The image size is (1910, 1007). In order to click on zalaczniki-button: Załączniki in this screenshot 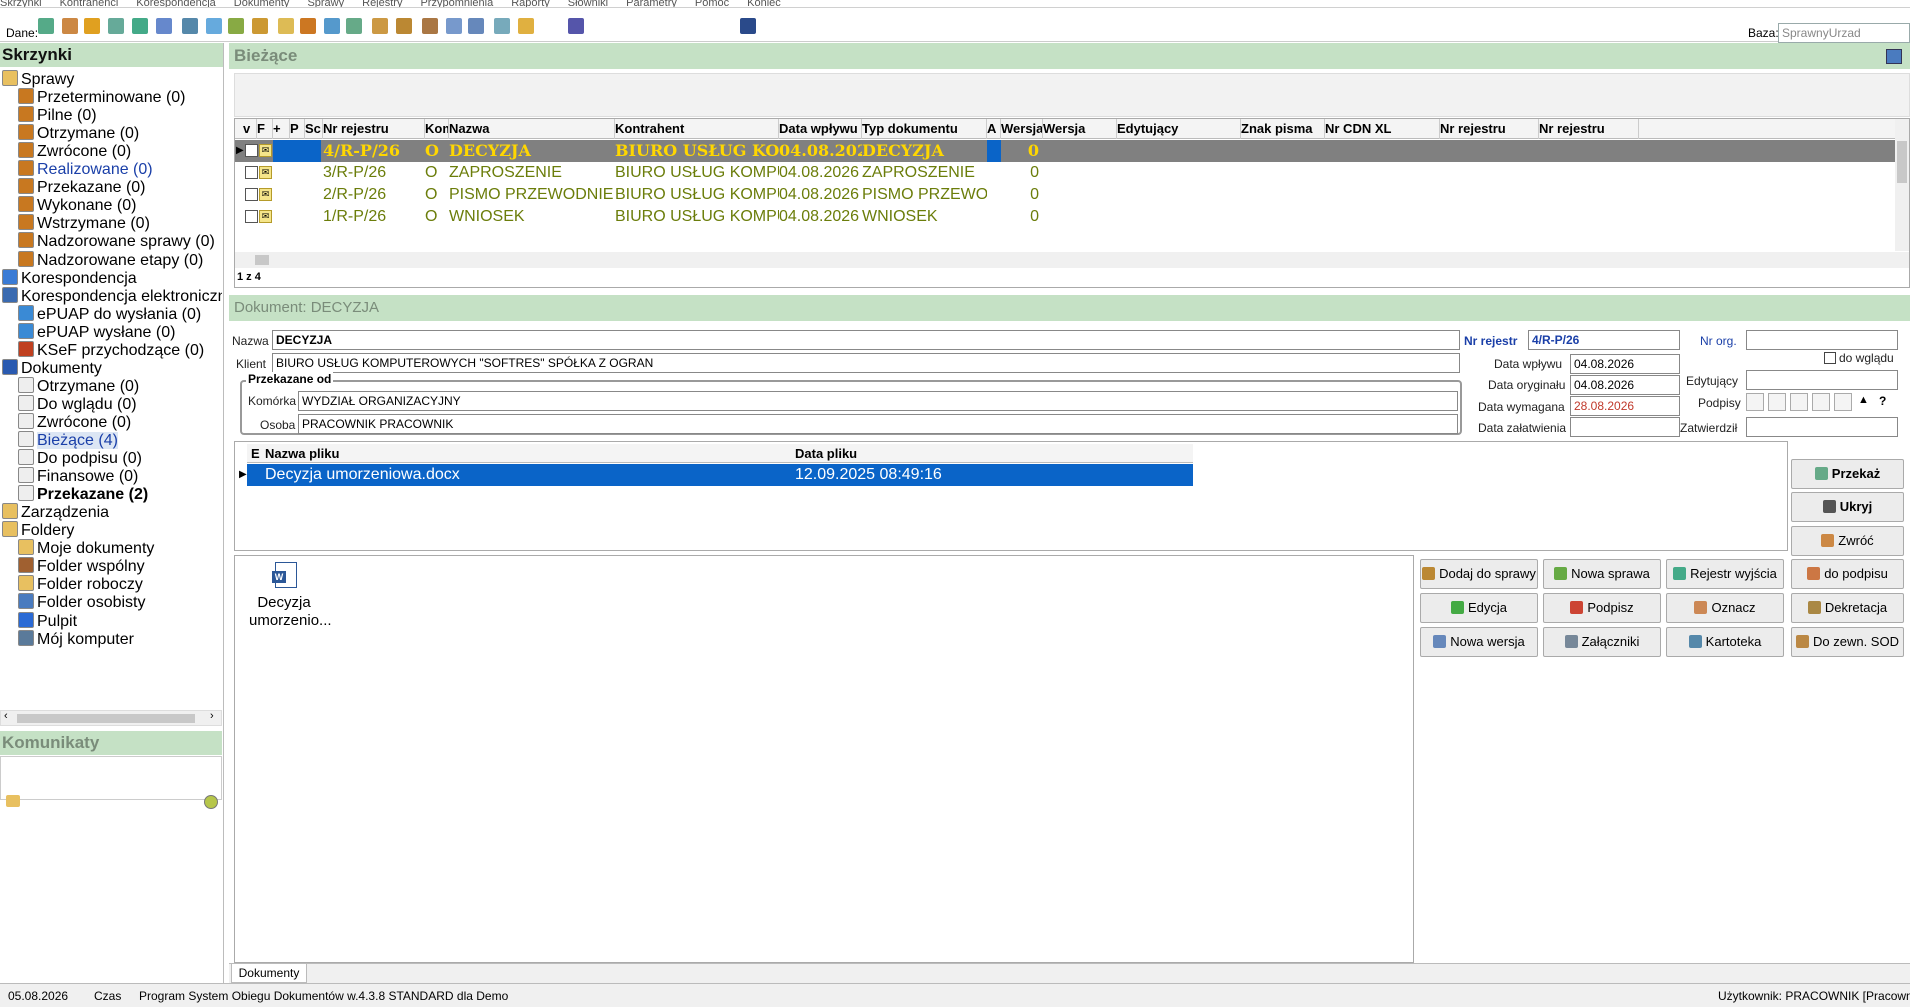, I will do `click(1602, 642)`.